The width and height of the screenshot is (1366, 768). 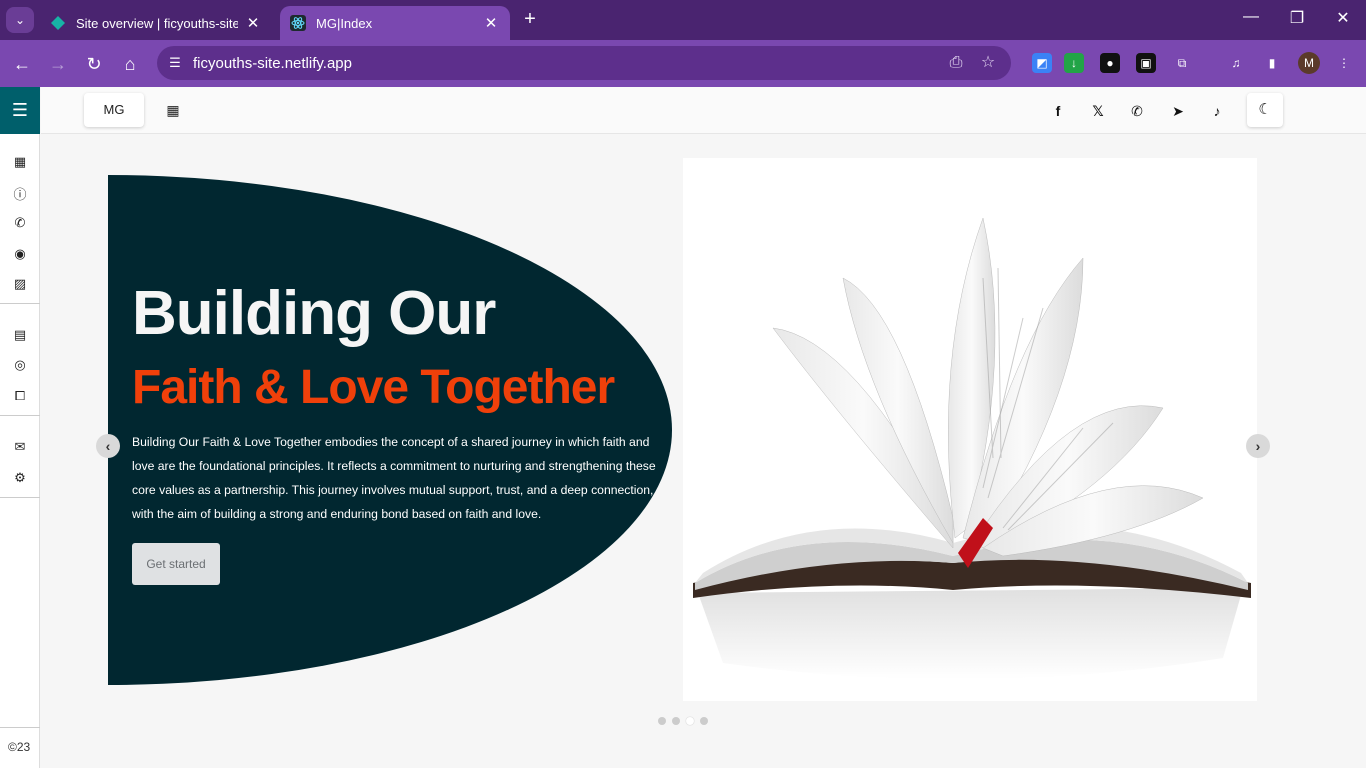 I want to click on brand-logo: MG, so click(x=114, y=110).